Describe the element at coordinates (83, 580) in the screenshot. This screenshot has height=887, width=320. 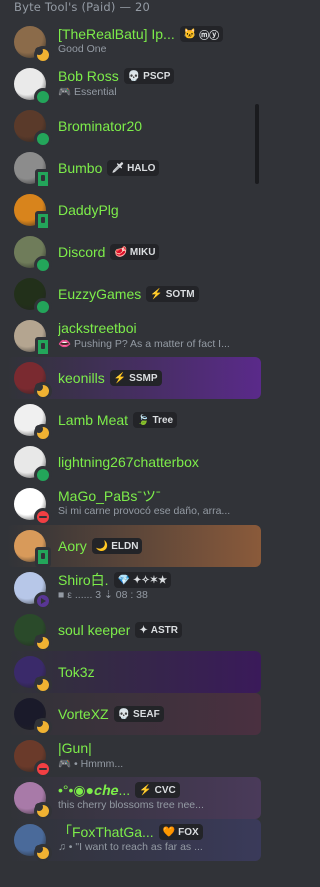
I see `member-name: Shiro白.` at that location.